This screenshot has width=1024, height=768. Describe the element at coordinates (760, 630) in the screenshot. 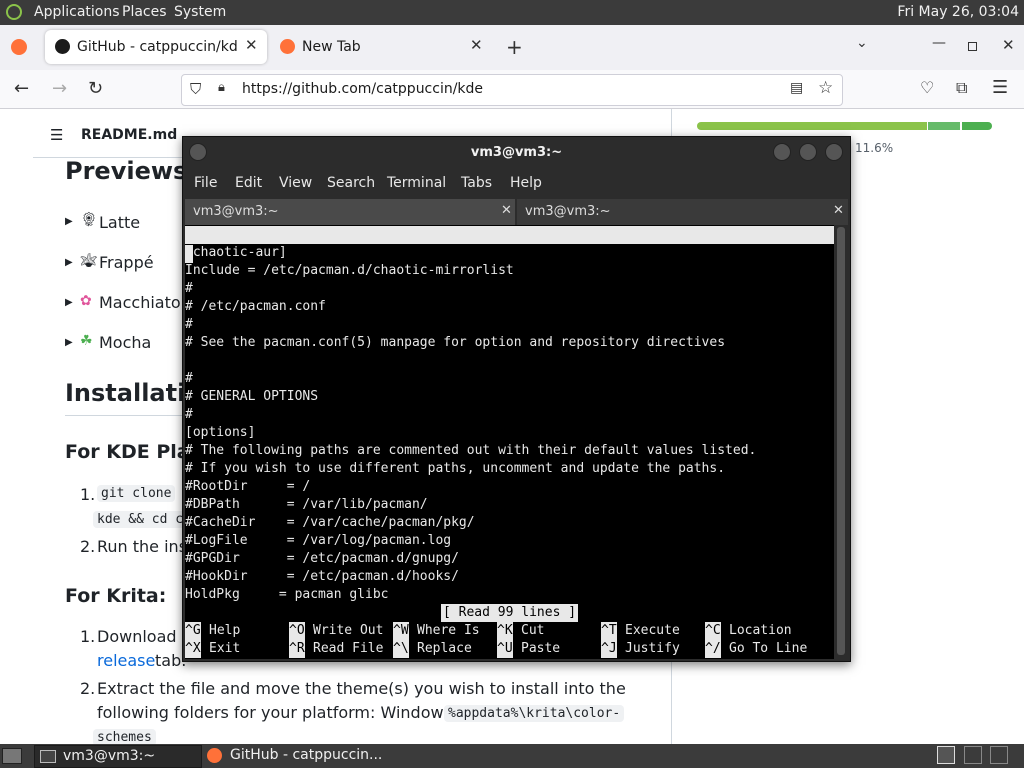

I see `shortcut-label: Location` at that location.